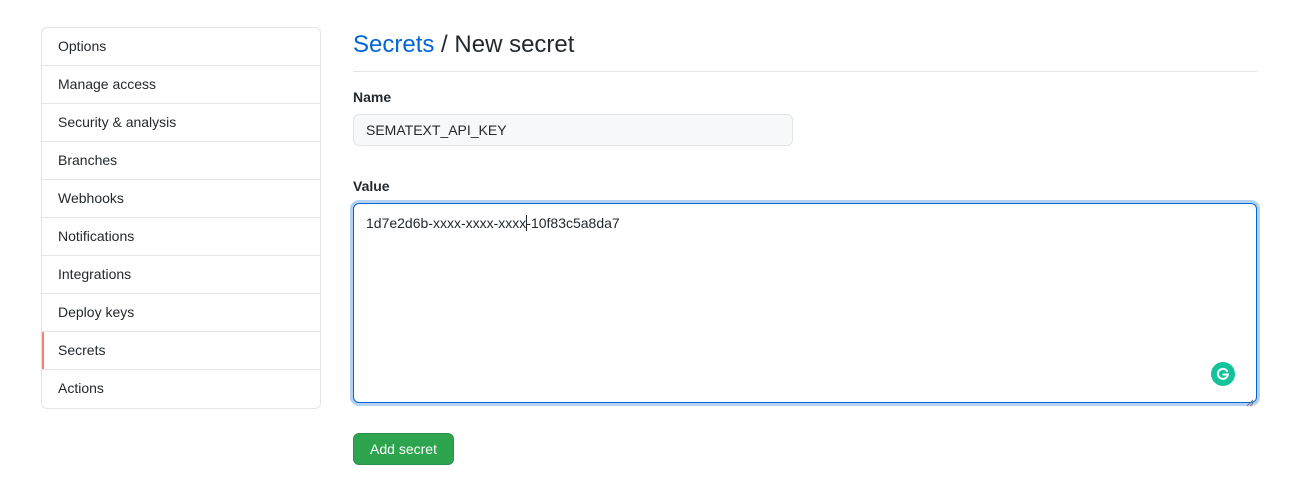 Image resolution: width=1302 pixels, height=491 pixels. What do you see at coordinates (1250, 399) in the screenshot?
I see `resize-grip-icon` at bounding box center [1250, 399].